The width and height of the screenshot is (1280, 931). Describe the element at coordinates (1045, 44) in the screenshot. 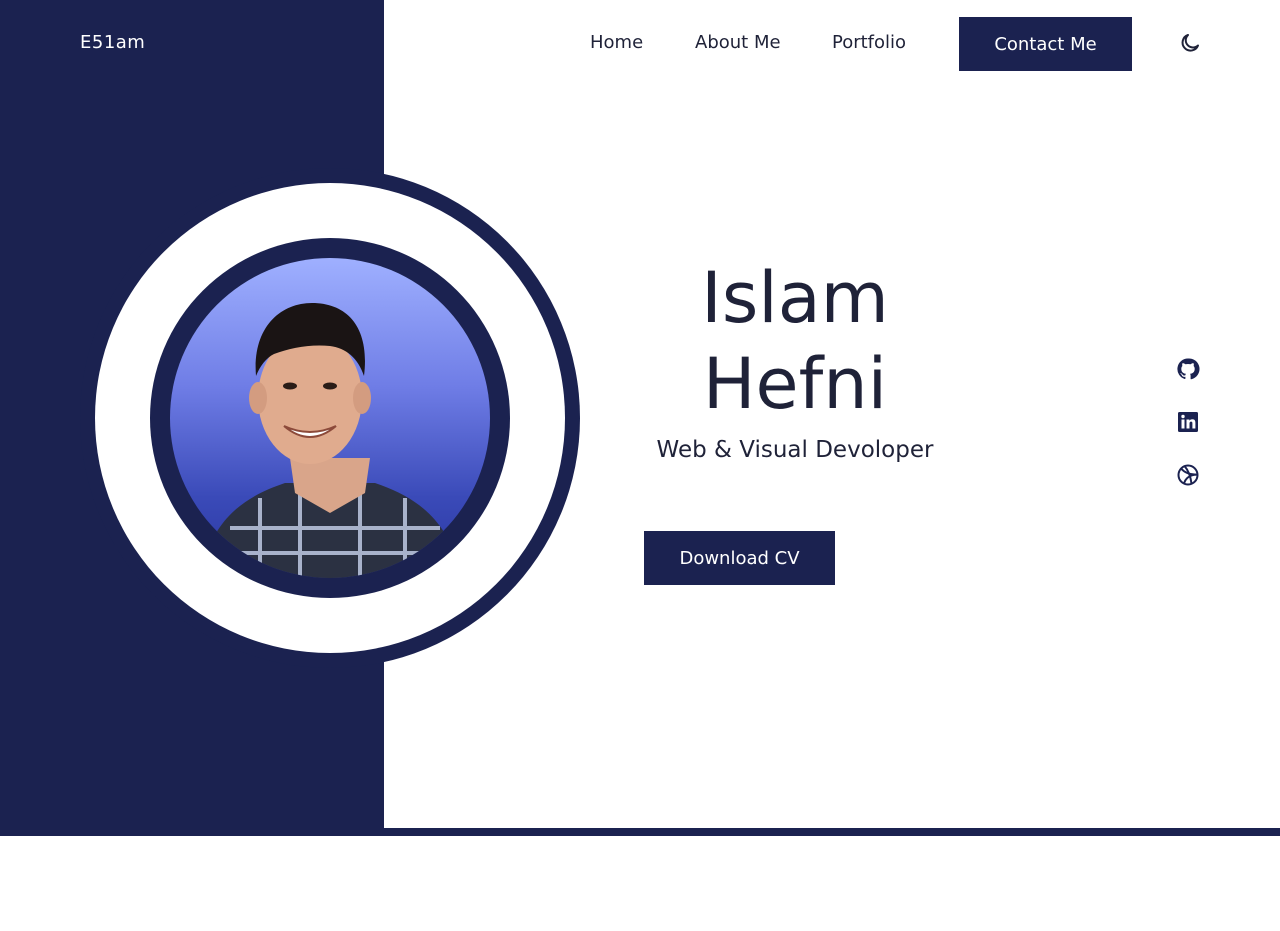

I see `contact-me-button: Contact Me` at that location.